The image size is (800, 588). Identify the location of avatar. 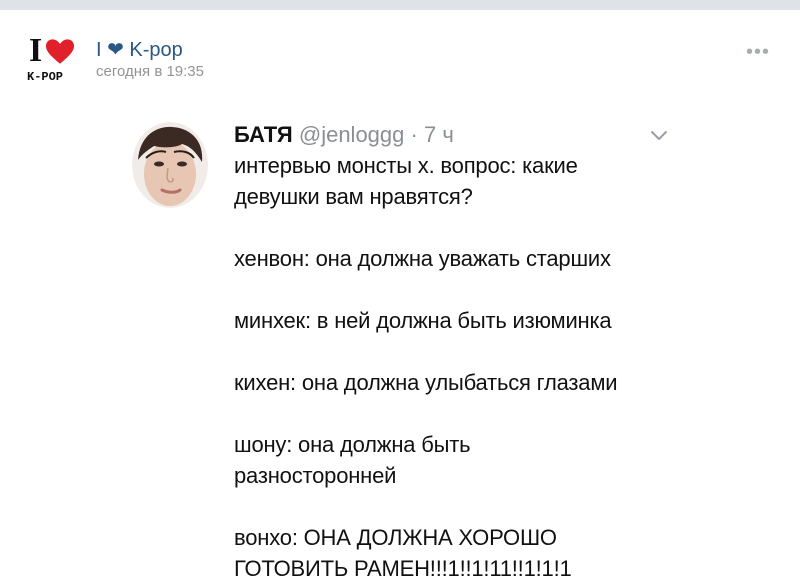
(170, 165).